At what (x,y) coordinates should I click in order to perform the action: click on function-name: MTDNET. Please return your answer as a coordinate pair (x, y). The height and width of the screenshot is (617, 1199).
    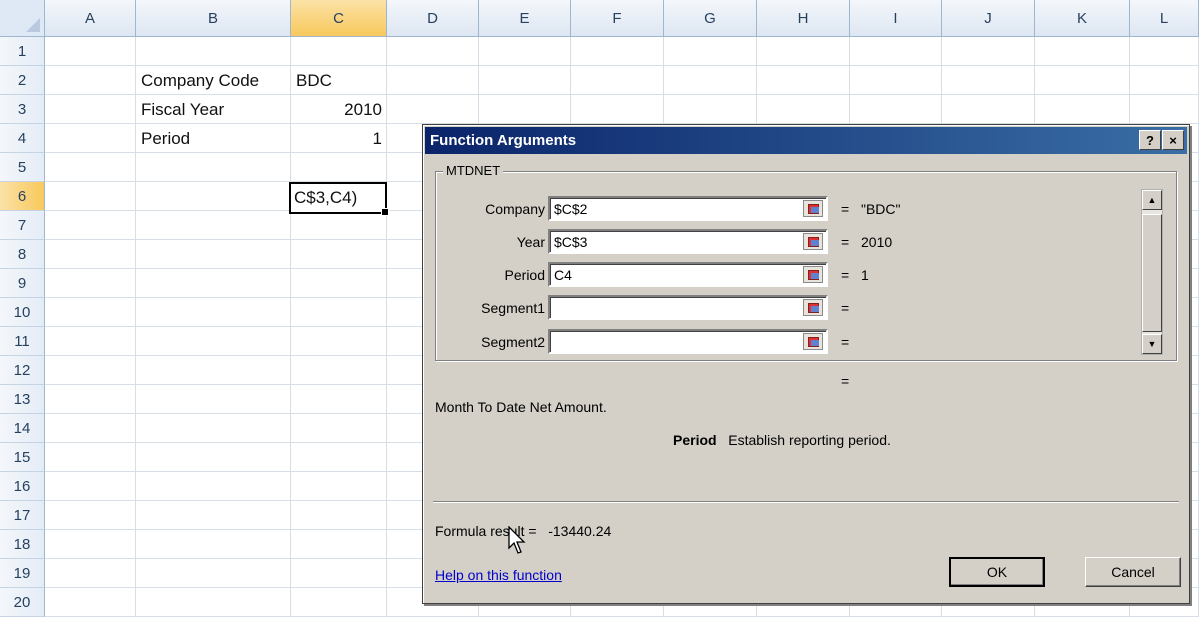
    Looking at the image, I should click on (473, 170).